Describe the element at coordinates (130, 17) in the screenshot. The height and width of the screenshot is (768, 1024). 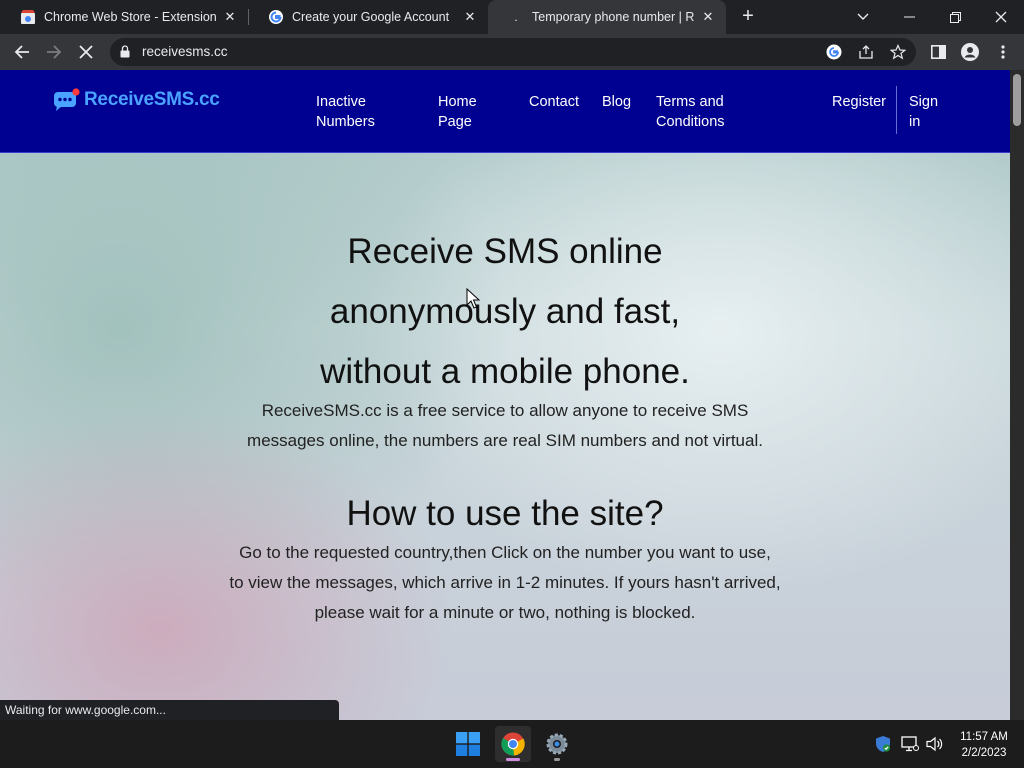
I see `tab-title: Chrome Web Store - Extensions` at that location.